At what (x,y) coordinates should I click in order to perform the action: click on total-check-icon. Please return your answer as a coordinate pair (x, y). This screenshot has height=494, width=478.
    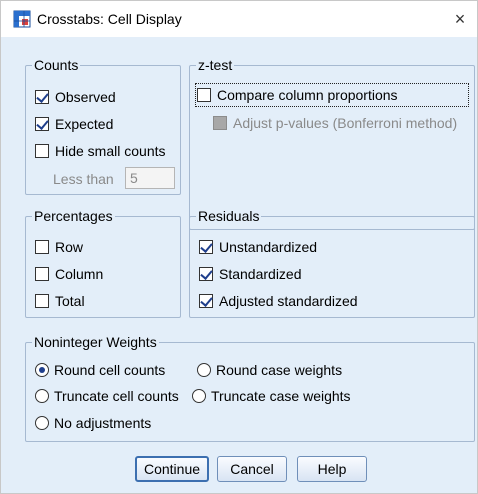
    Looking at the image, I should click on (42, 301).